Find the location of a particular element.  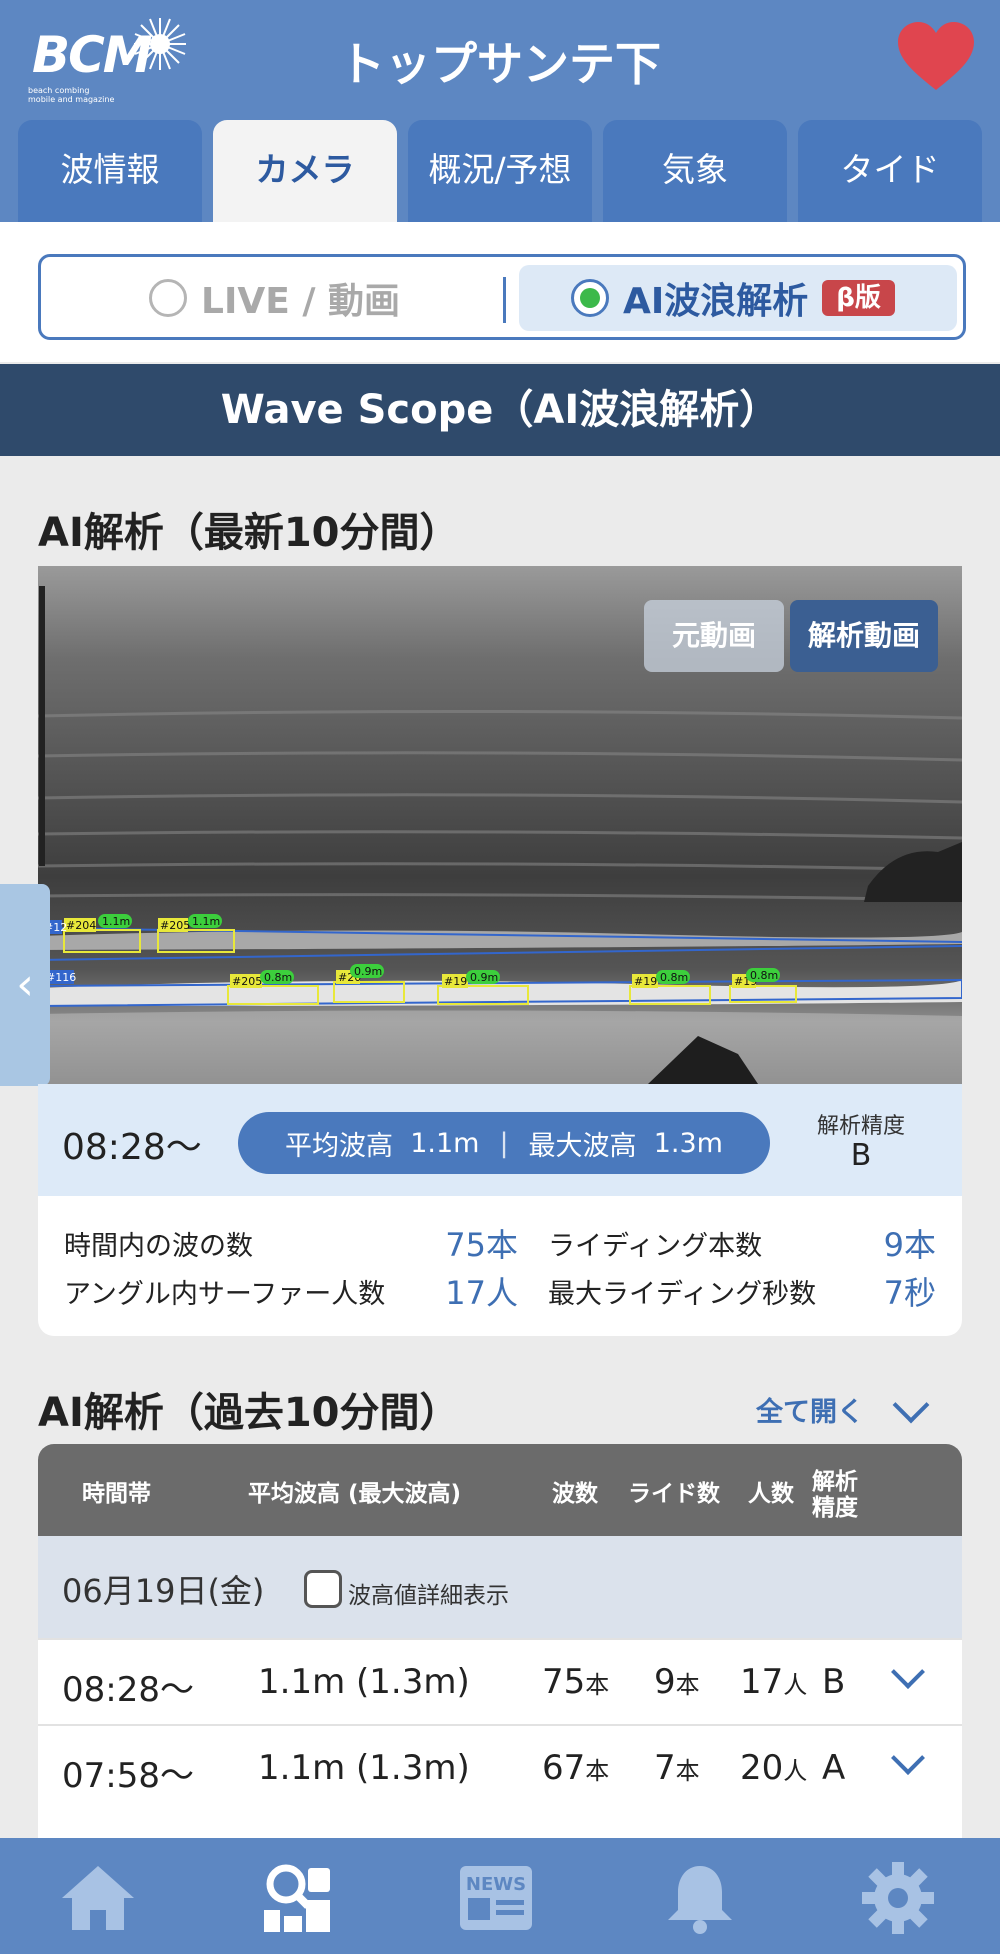

col-rides: ライド数 is located at coordinates (674, 1494).